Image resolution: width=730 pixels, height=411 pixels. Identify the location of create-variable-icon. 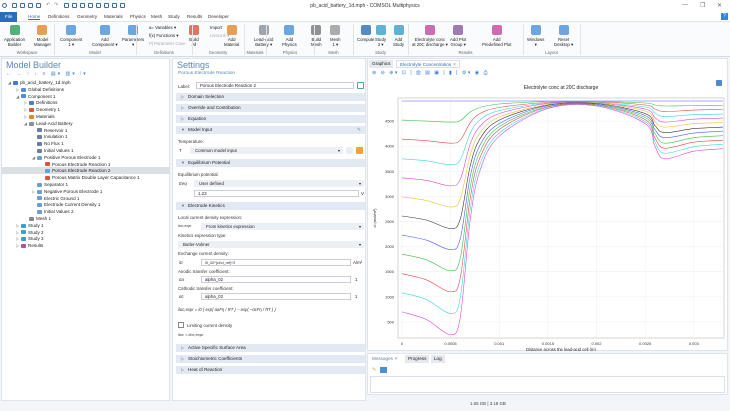
(359, 150).